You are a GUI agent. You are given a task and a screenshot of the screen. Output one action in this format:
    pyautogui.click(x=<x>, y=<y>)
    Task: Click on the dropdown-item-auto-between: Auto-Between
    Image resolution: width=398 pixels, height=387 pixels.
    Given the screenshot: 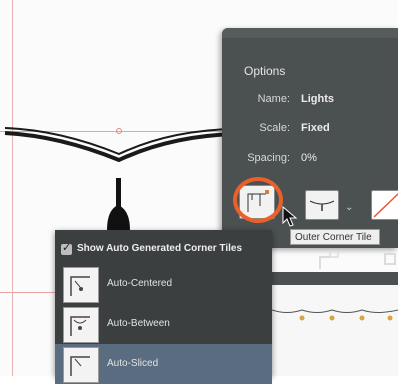 What is the action you would take?
    pyautogui.click(x=163, y=324)
    